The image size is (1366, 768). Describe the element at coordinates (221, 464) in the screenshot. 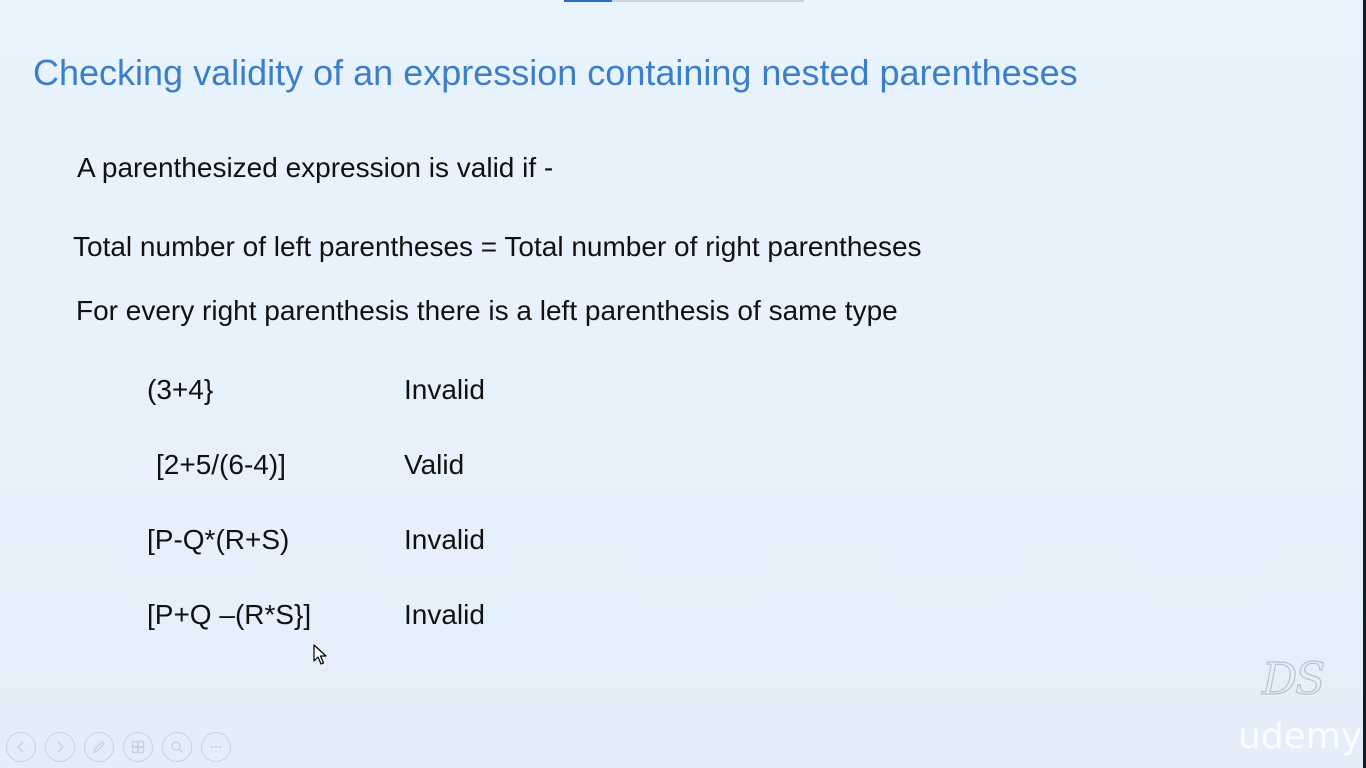

I see `example-expression: [2+5/(6-4)]` at that location.